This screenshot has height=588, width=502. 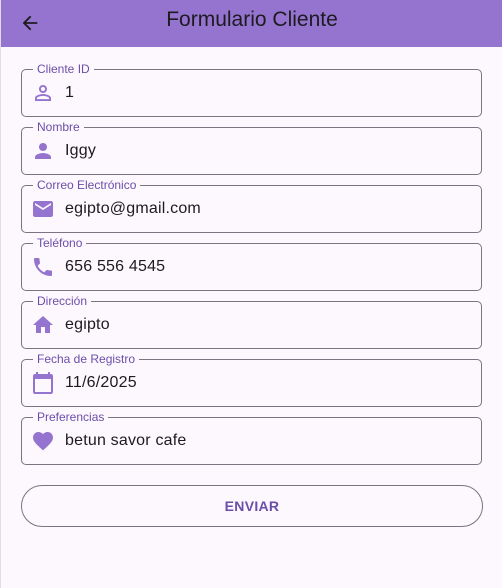 What do you see at coordinates (252, 19) in the screenshot?
I see `page-title: Formulario Cliente` at bounding box center [252, 19].